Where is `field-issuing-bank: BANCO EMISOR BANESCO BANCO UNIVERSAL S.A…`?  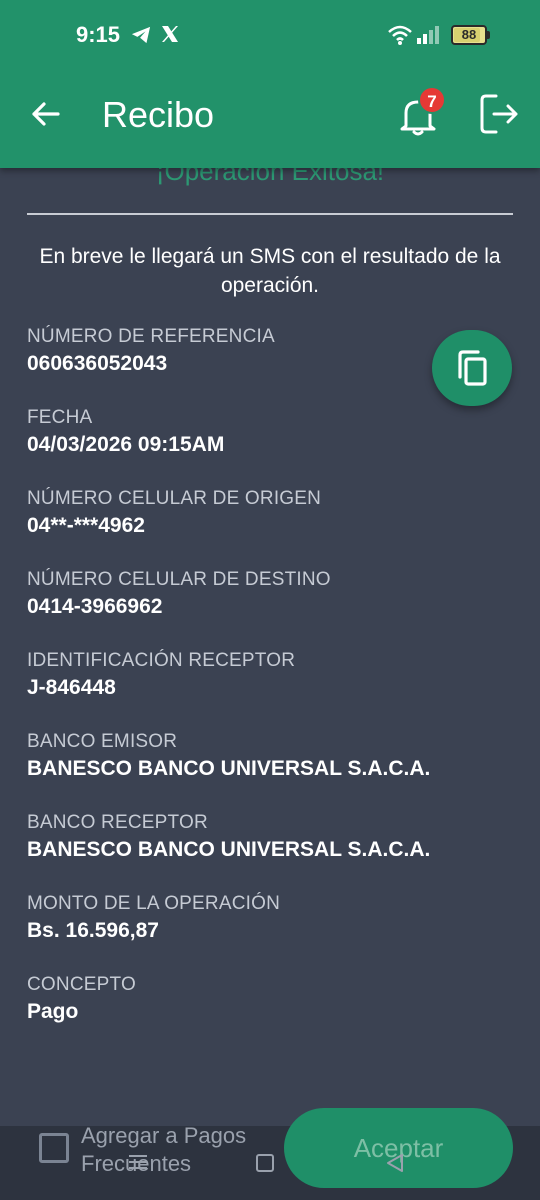 field-issuing-bank: BANCO EMISOR BANESCO BANCO UNIVERSAL S.A… is located at coordinates (228, 756).